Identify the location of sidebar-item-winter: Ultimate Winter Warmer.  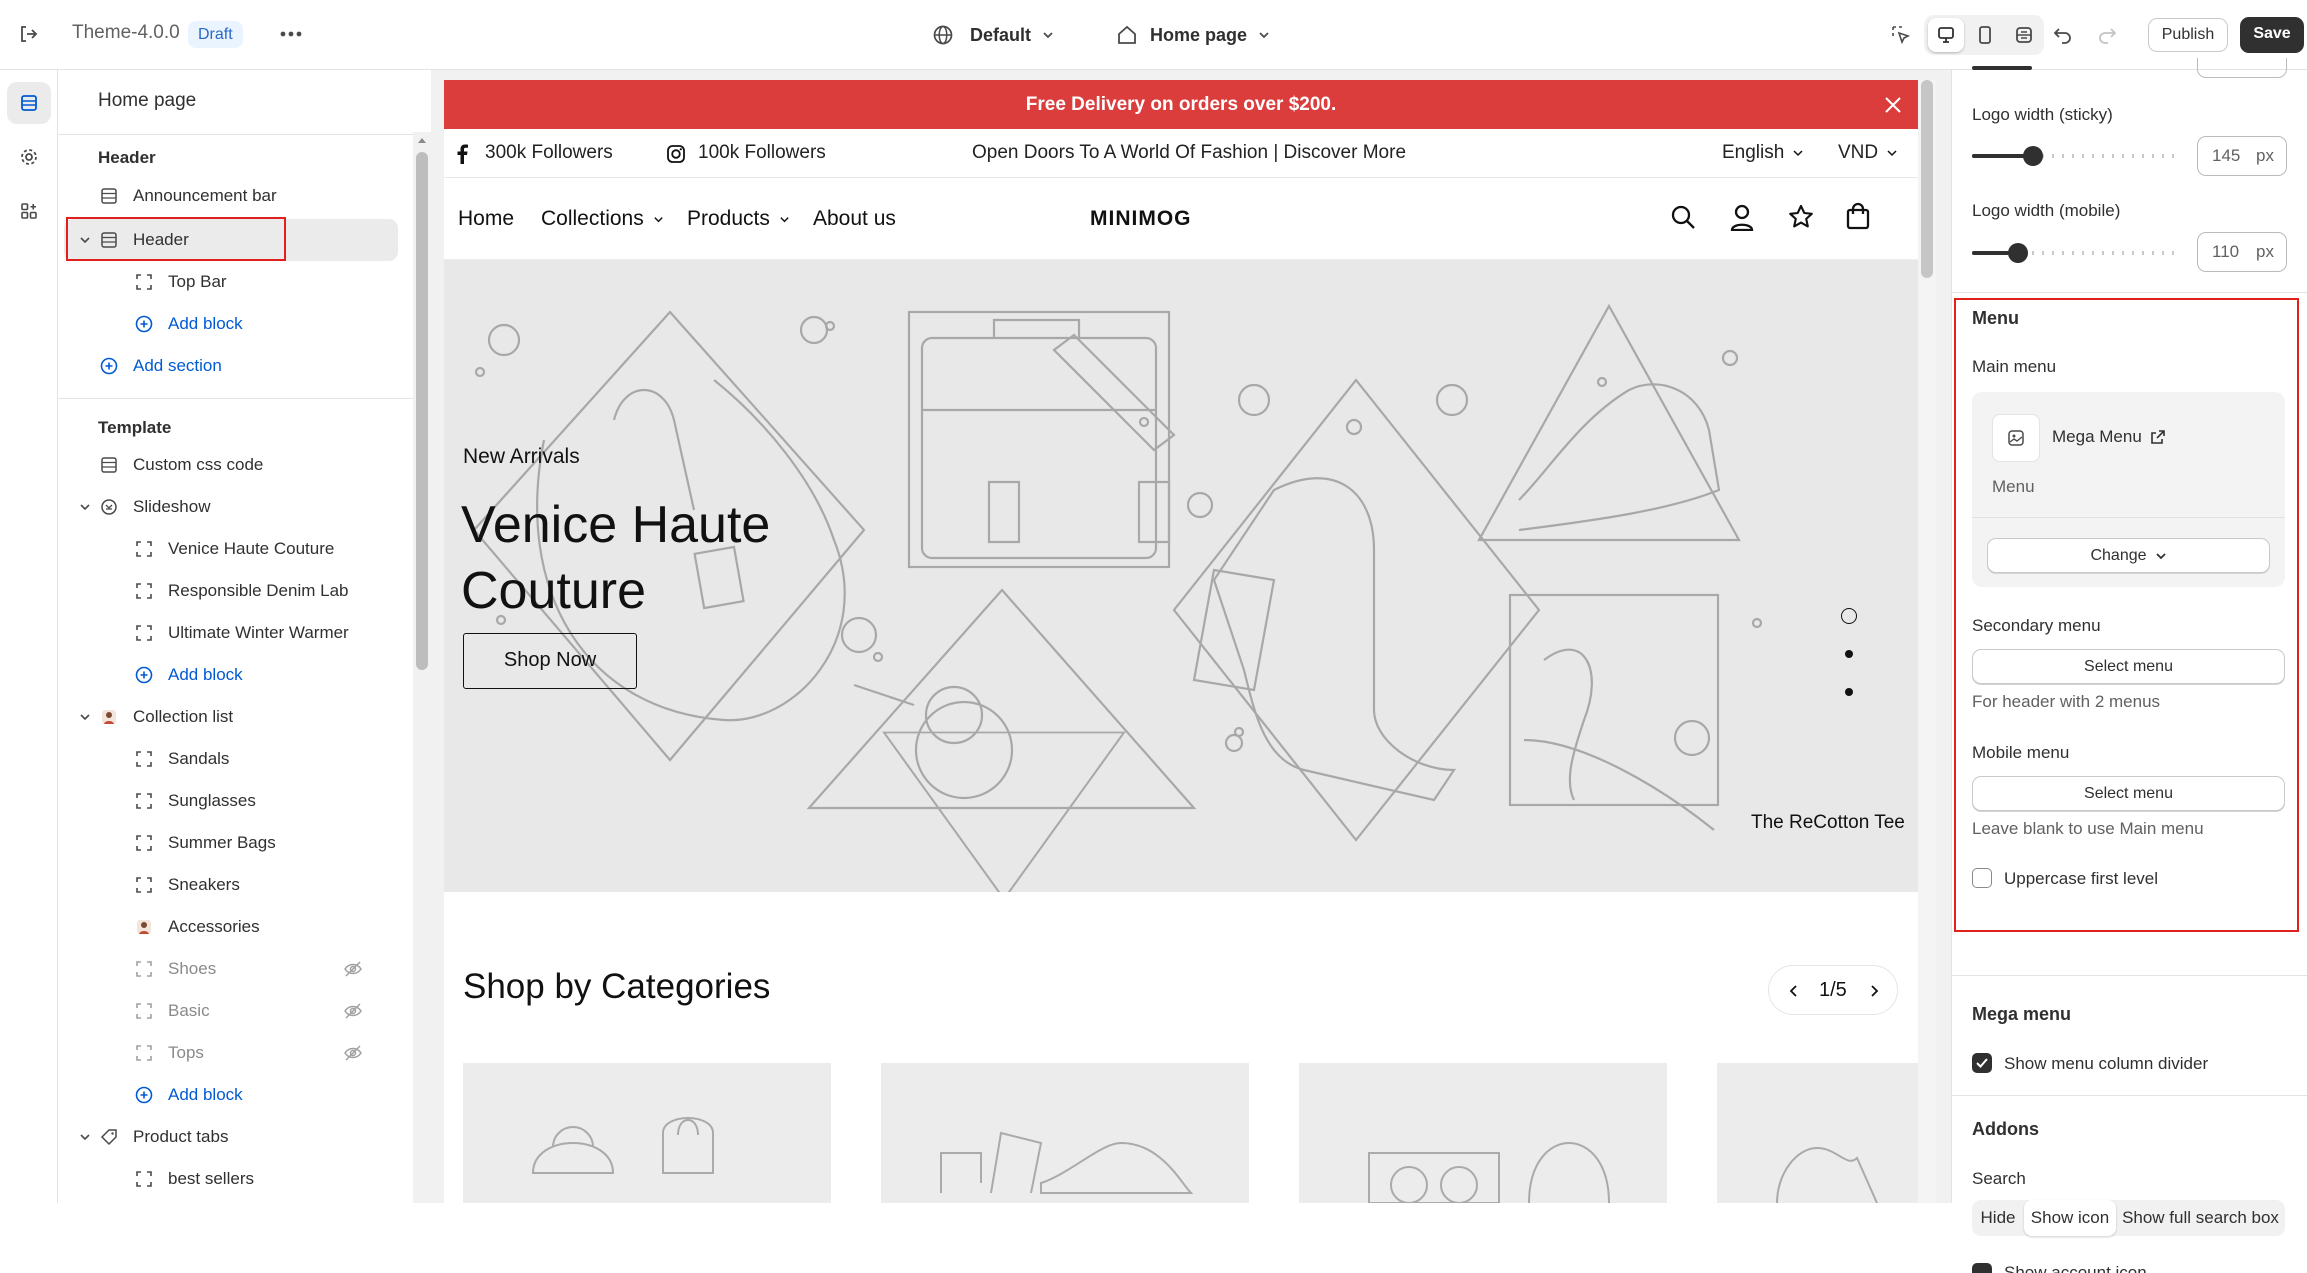
(230, 633).